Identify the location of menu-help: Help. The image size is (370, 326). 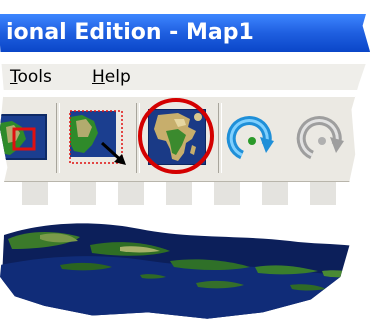
(111, 77).